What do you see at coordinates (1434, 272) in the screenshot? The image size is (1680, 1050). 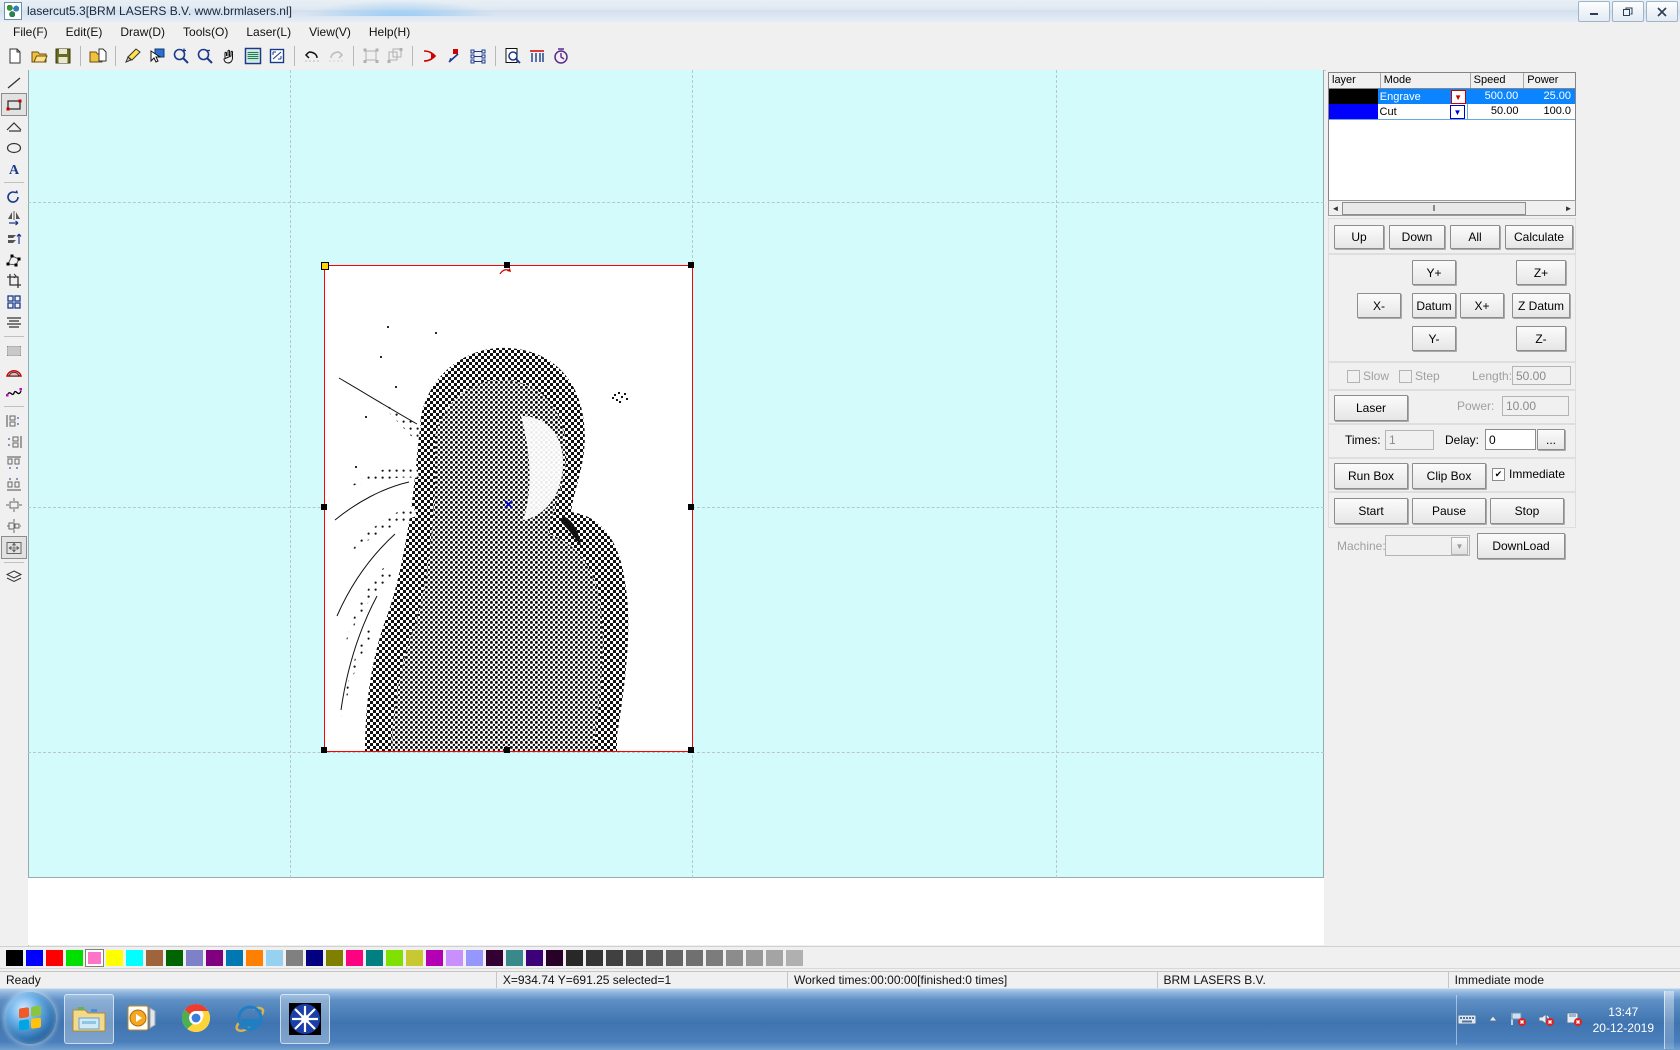 I see `jog-y-plus-button: Y+` at bounding box center [1434, 272].